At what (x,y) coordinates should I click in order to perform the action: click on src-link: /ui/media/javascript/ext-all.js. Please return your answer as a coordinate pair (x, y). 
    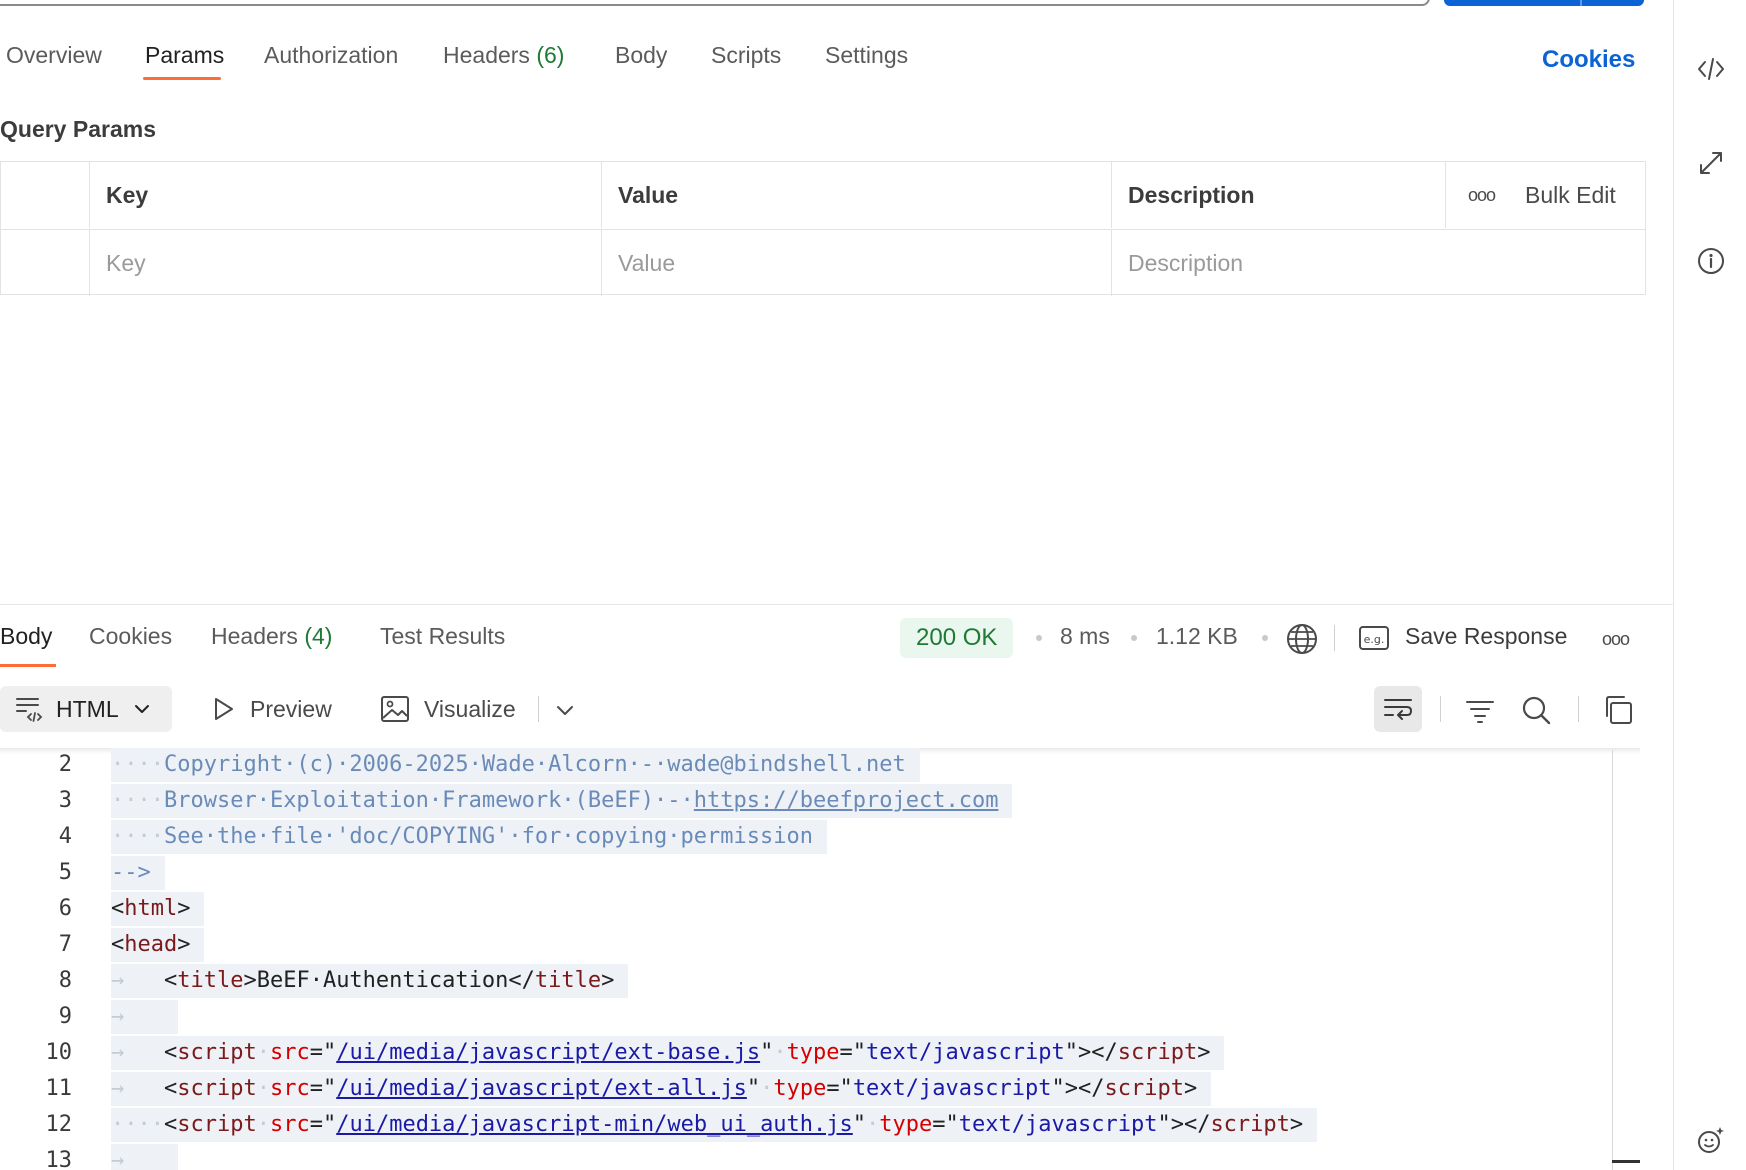
    Looking at the image, I should click on (541, 1088).